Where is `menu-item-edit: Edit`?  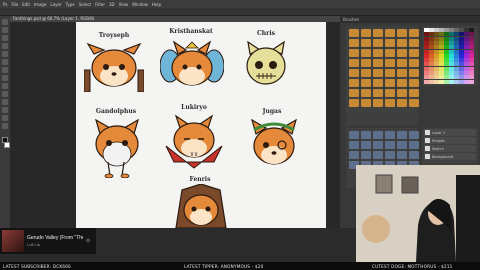 menu-item-edit: Edit is located at coordinates (26, 4).